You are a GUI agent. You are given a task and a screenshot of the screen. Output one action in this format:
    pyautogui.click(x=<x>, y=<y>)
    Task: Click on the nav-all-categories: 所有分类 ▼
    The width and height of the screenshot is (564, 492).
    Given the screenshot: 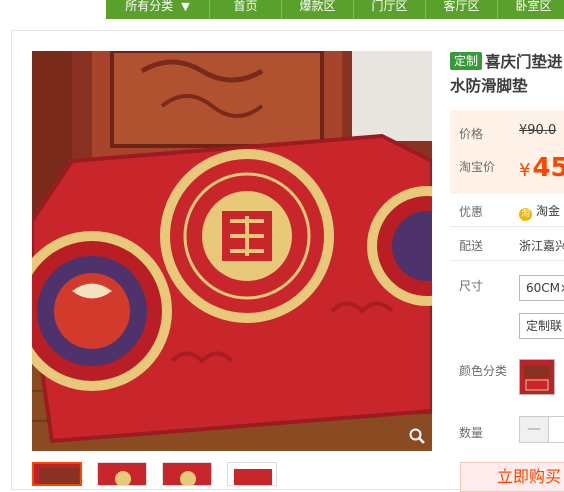 What is the action you would take?
    pyautogui.click(x=158, y=9)
    